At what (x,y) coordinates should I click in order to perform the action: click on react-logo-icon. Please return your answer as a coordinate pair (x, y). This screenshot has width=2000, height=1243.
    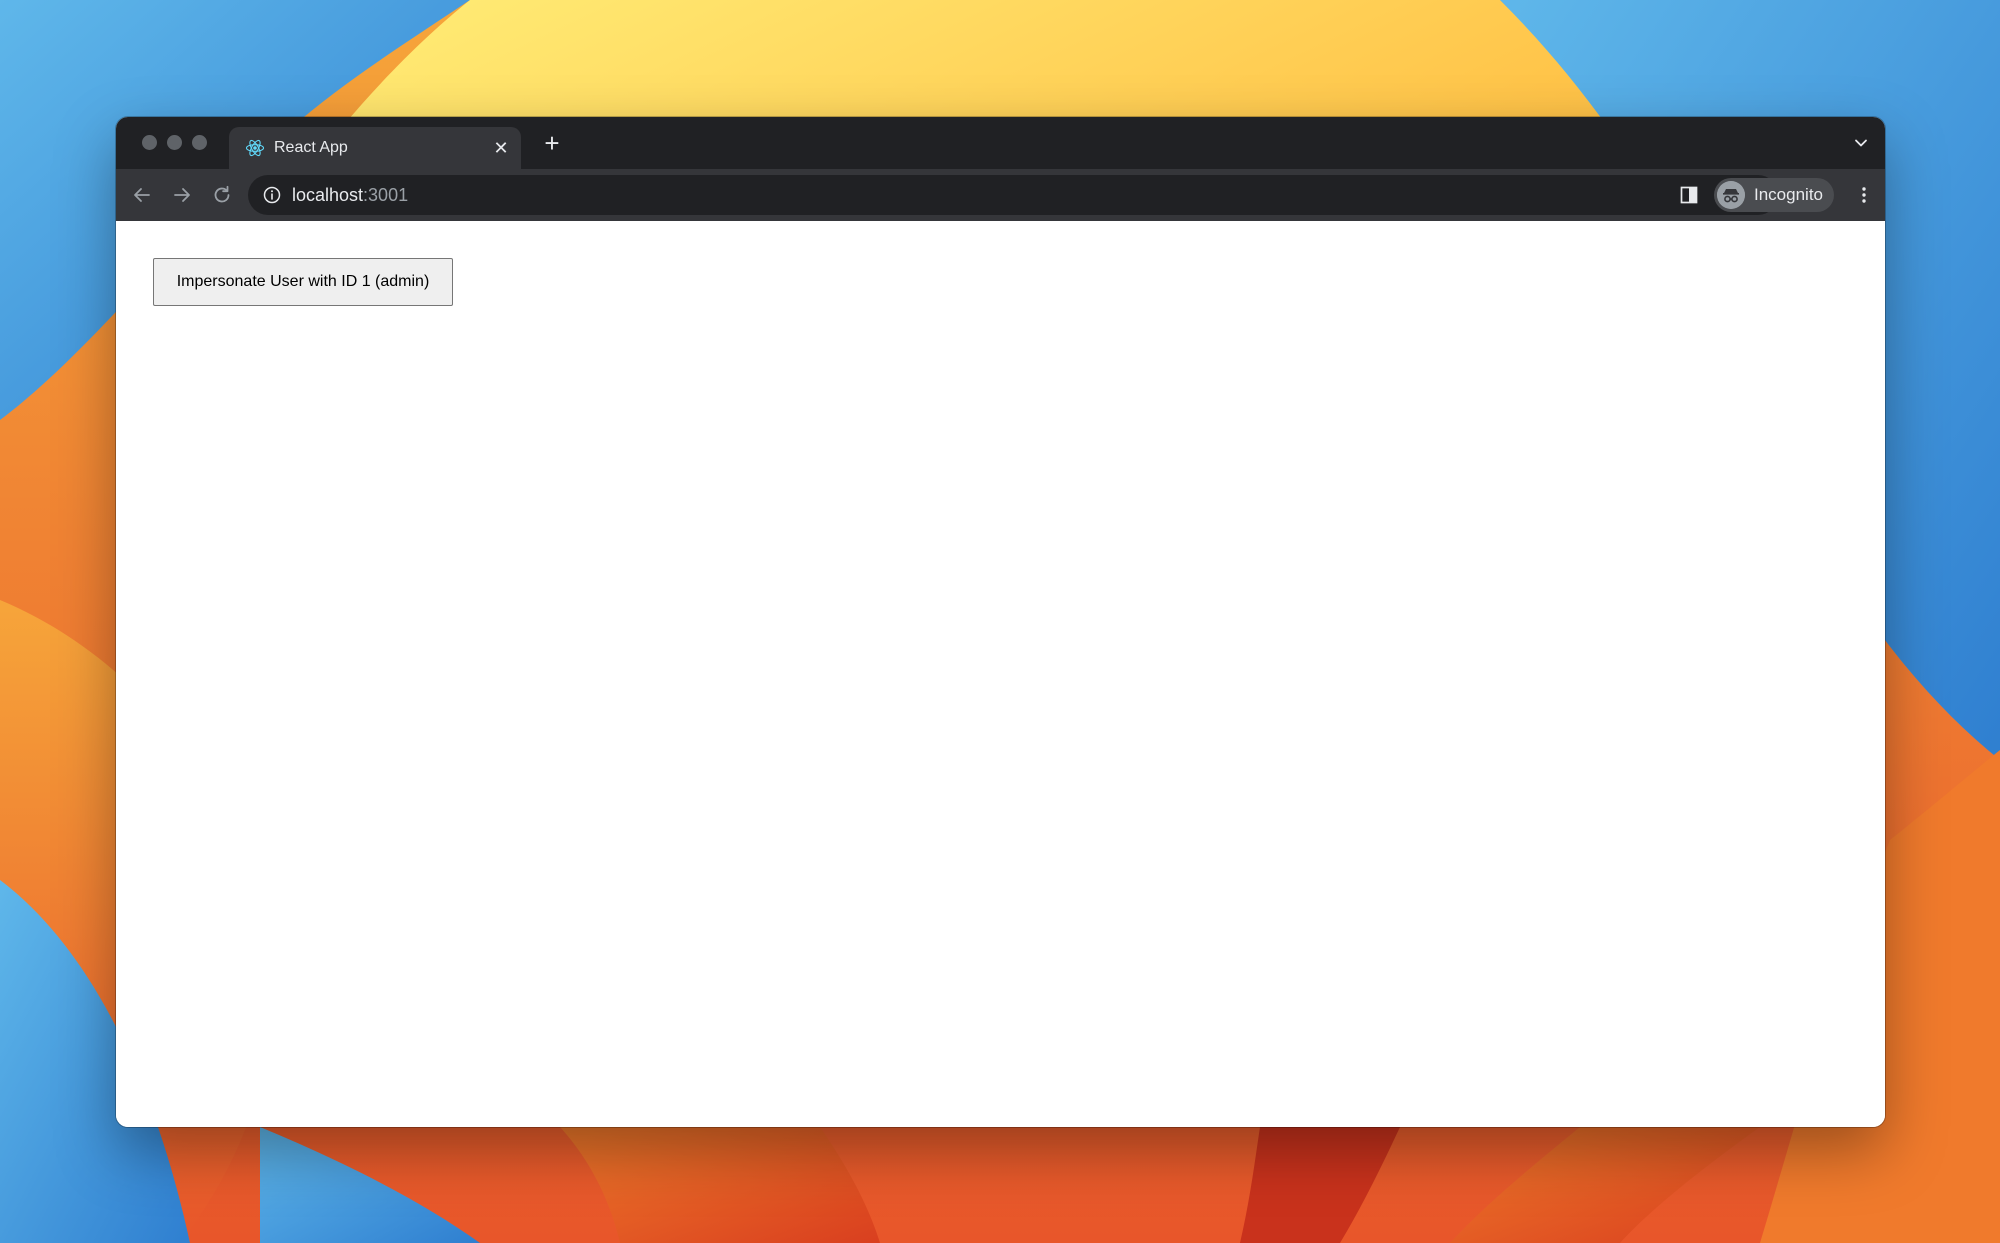
    Looking at the image, I should click on (255, 148).